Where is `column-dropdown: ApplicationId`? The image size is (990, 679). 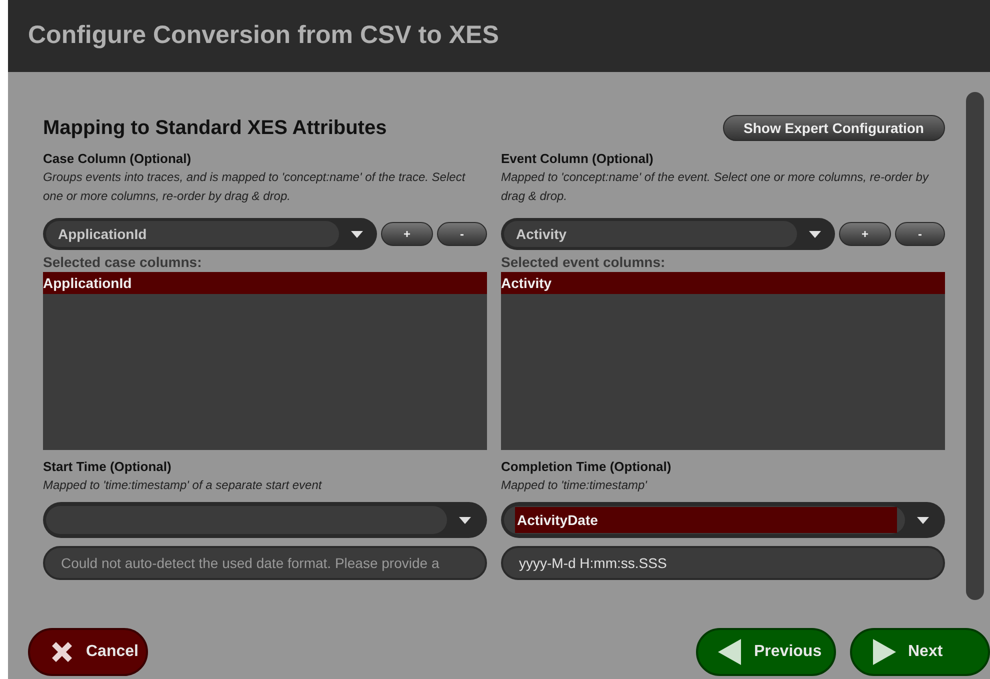
column-dropdown: ApplicationId is located at coordinates (210, 234).